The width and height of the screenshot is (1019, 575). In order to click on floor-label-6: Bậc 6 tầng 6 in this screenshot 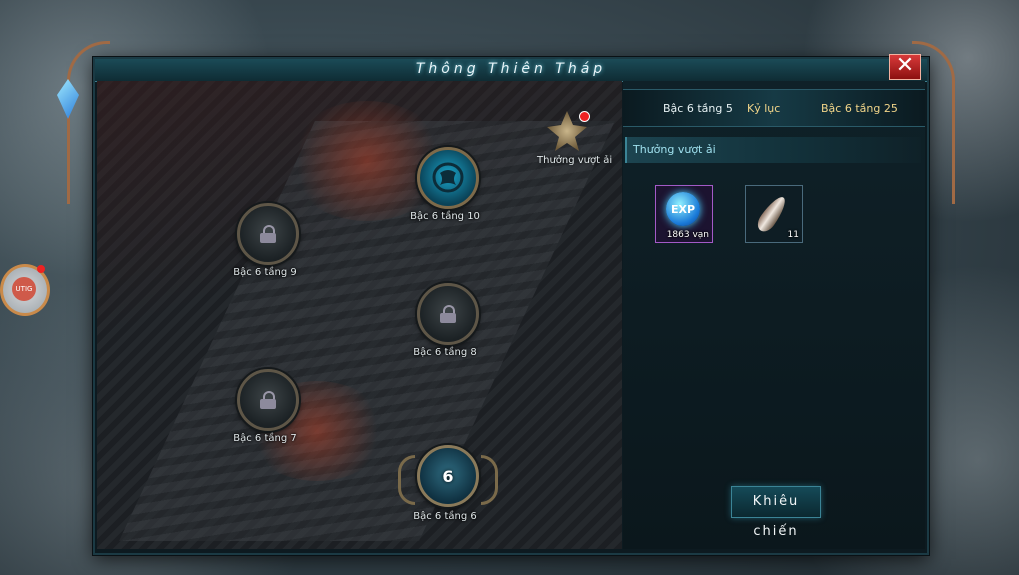, I will do `click(445, 516)`.